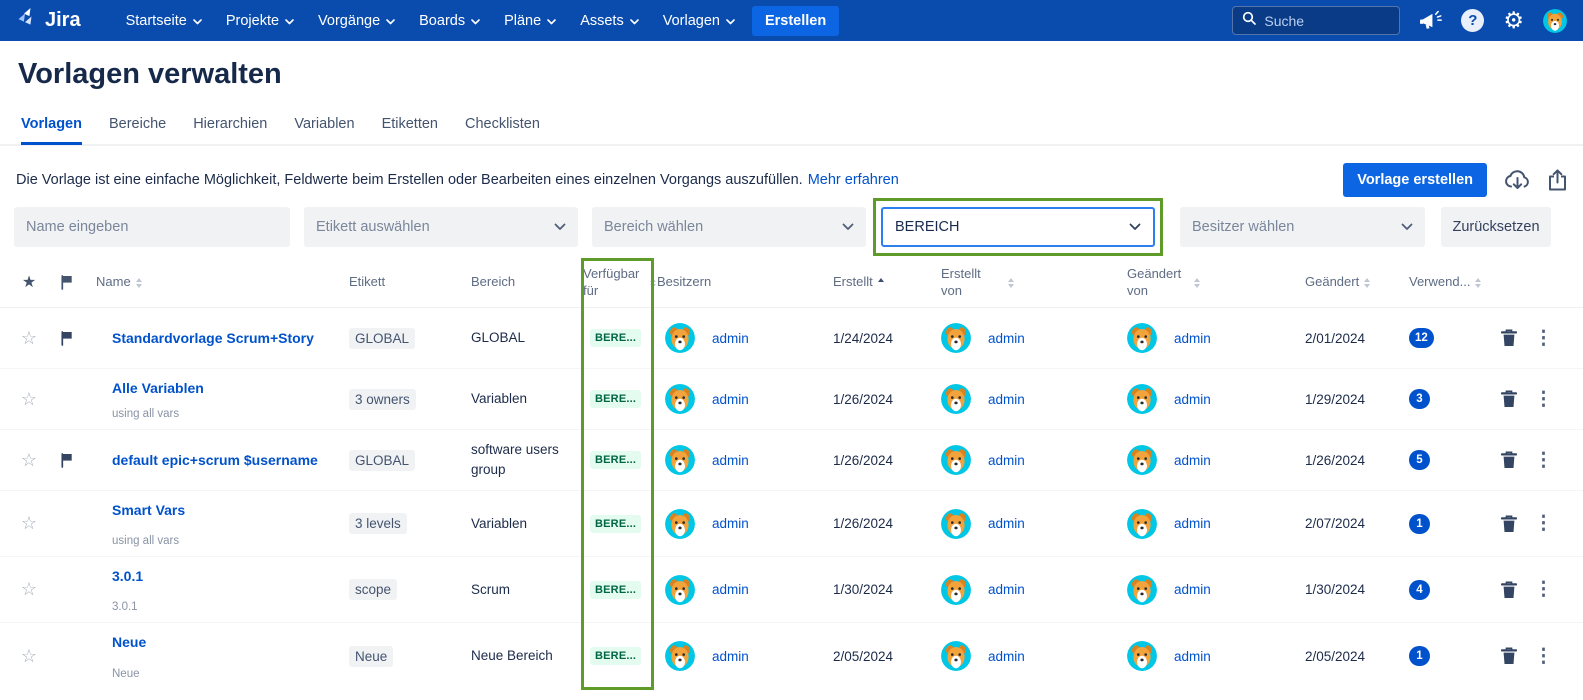  Describe the element at coordinates (215, 460) in the screenshot. I see `template-name-link: default epic+scrum $username` at that location.